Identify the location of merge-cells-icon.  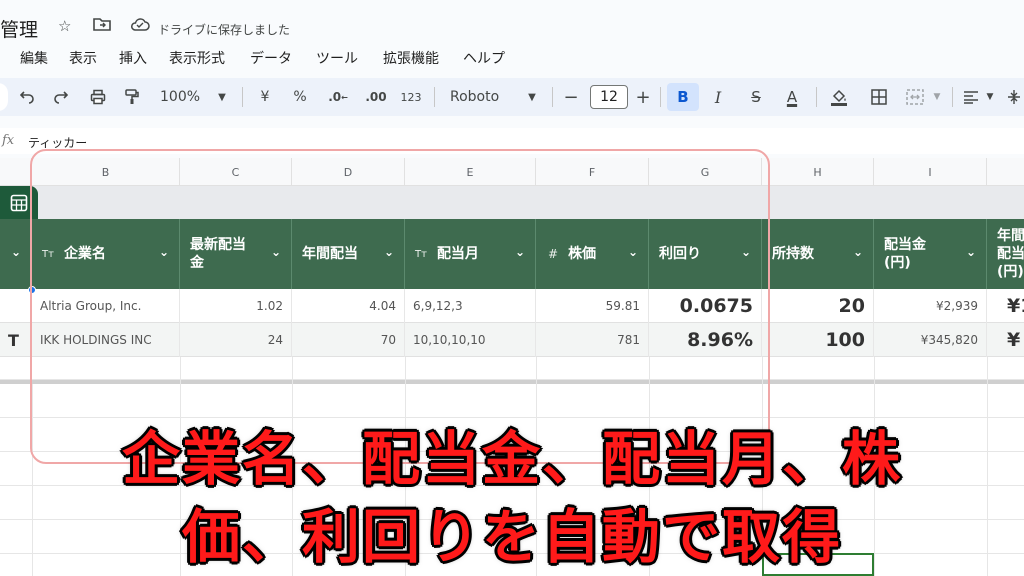
(915, 97).